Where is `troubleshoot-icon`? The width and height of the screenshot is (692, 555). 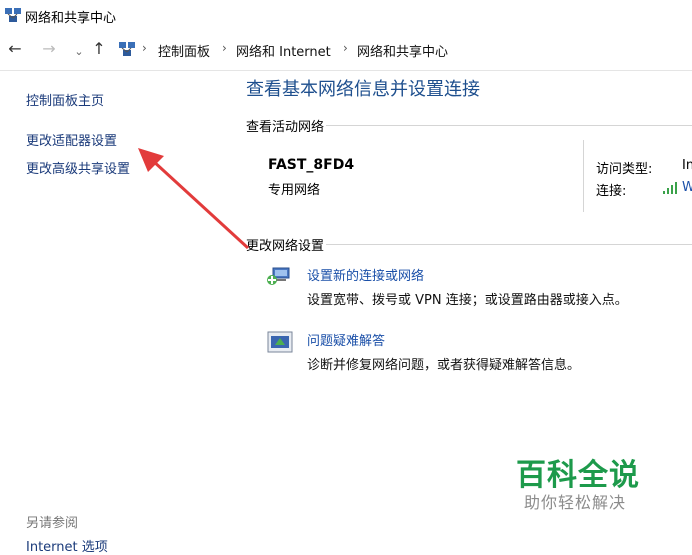 troubleshoot-icon is located at coordinates (280, 343).